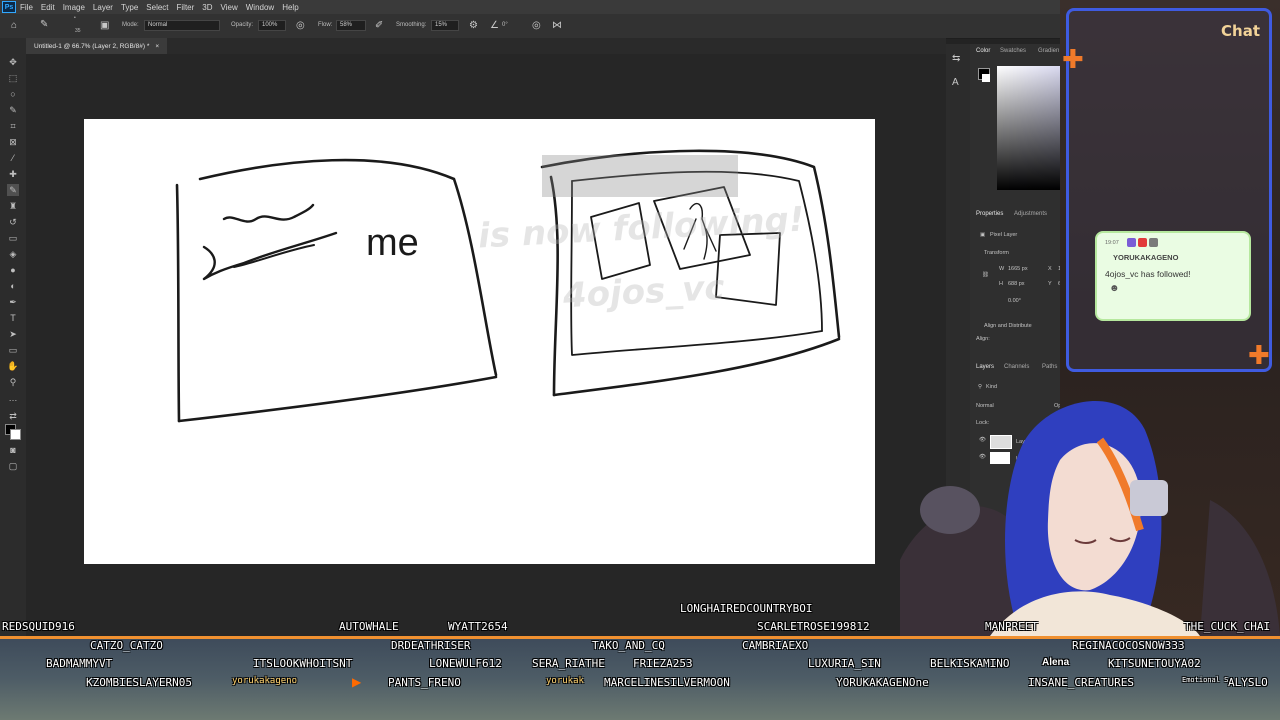  Describe the element at coordinates (955, 83) in the screenshot. I see `character-panel-icon: A` at that location.